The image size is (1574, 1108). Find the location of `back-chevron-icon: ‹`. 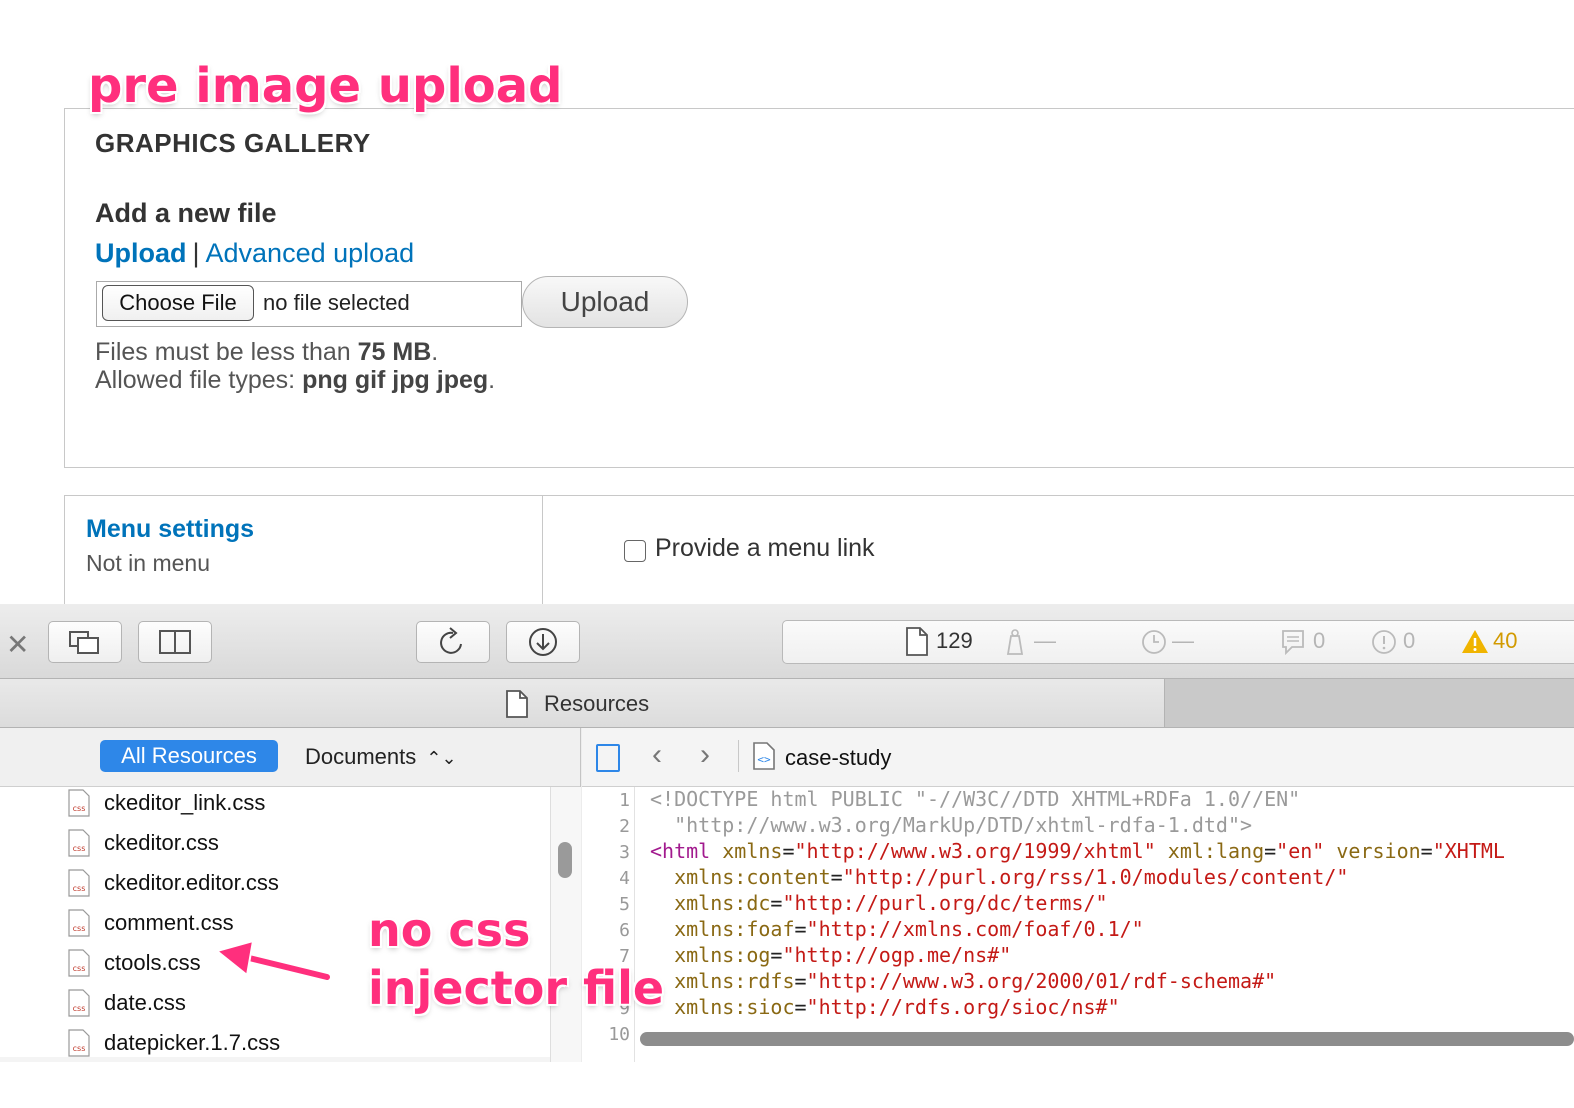

back-chevron-icon: ‹ is located at coordinates (657, 755).